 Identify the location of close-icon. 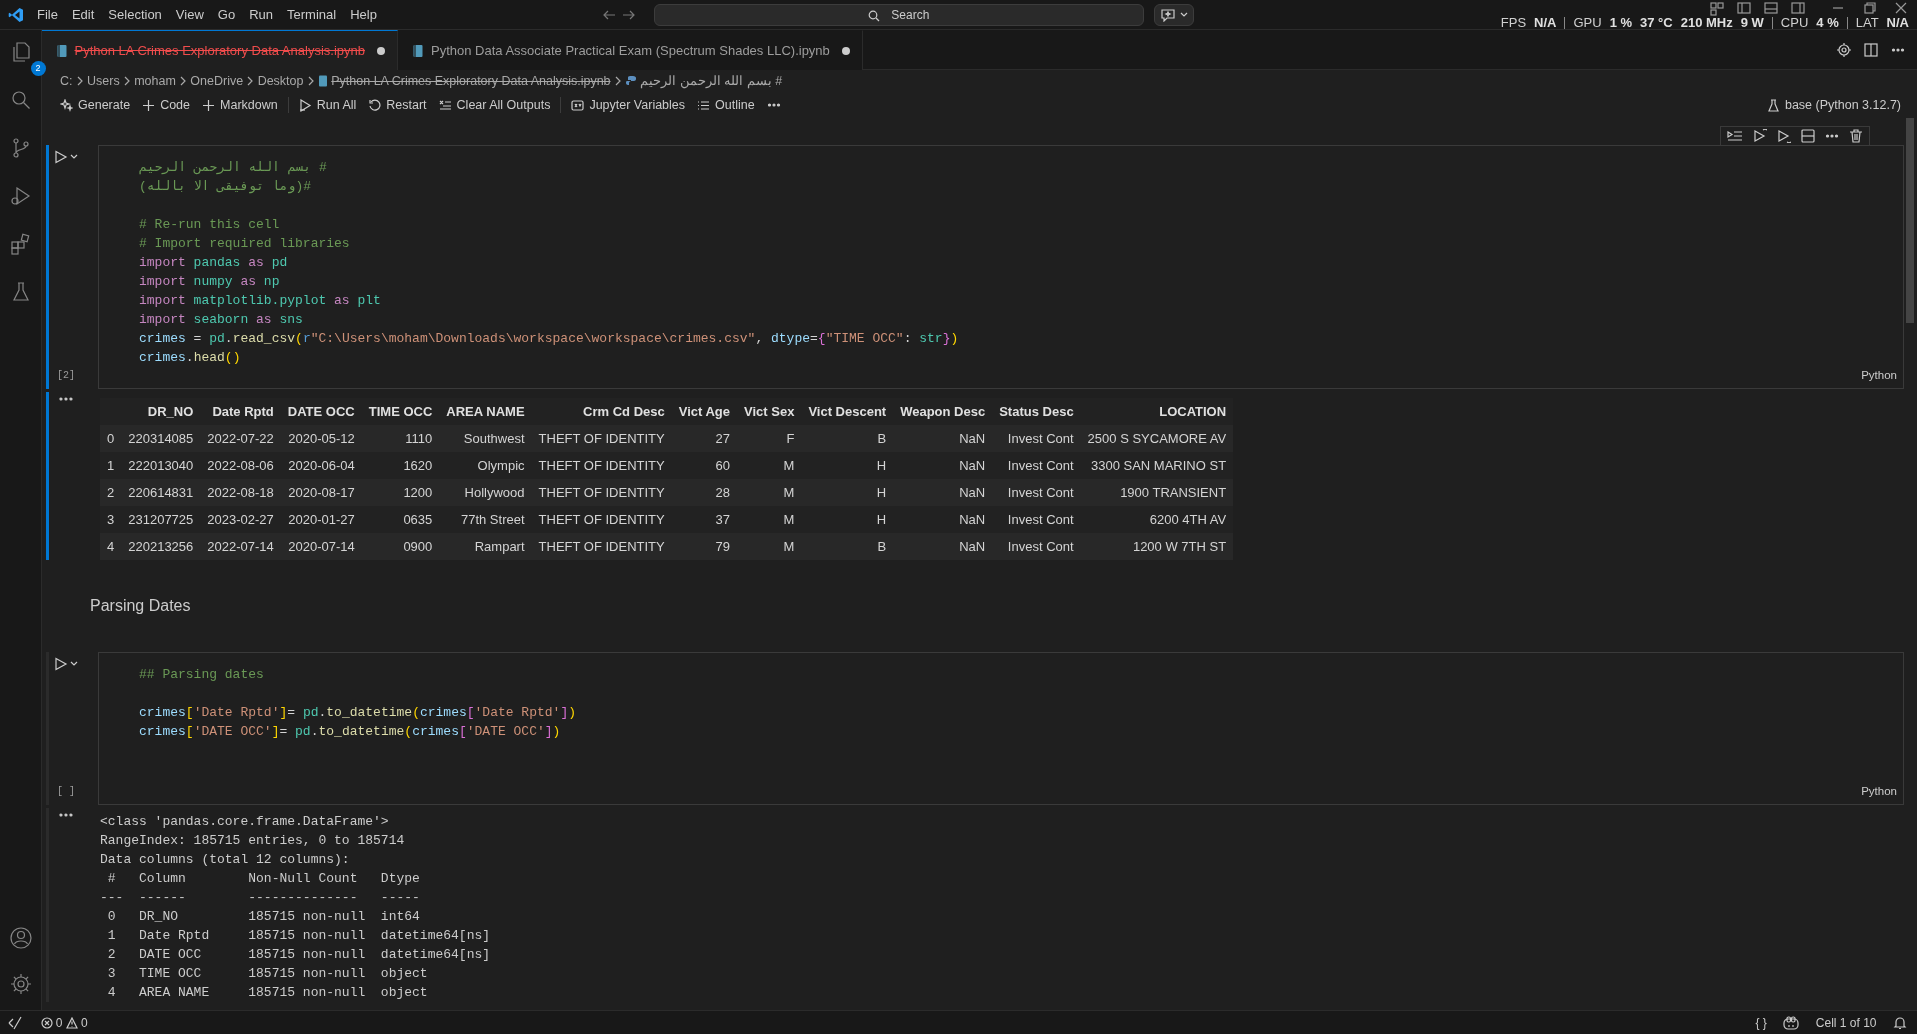
(1901, 8).